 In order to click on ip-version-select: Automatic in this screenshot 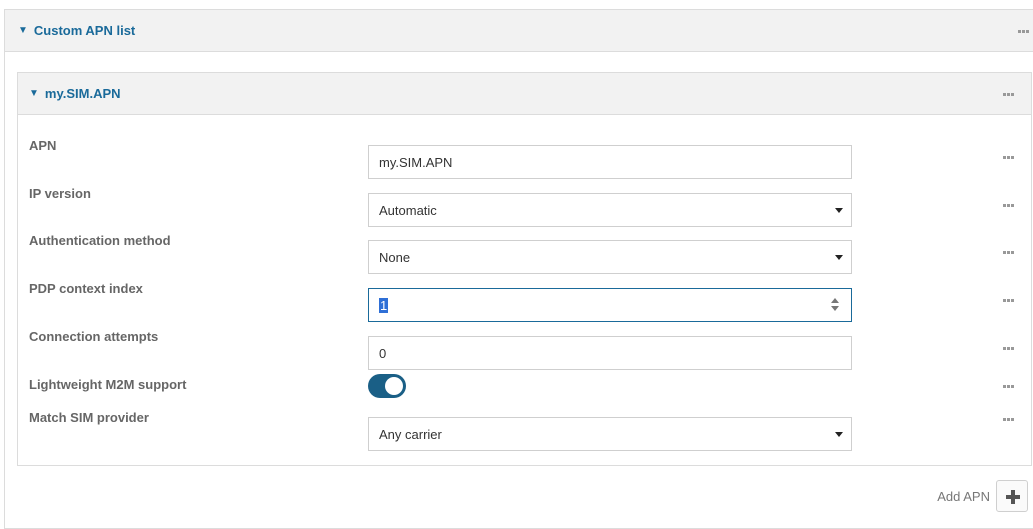, I will do `click(610, 210)`.